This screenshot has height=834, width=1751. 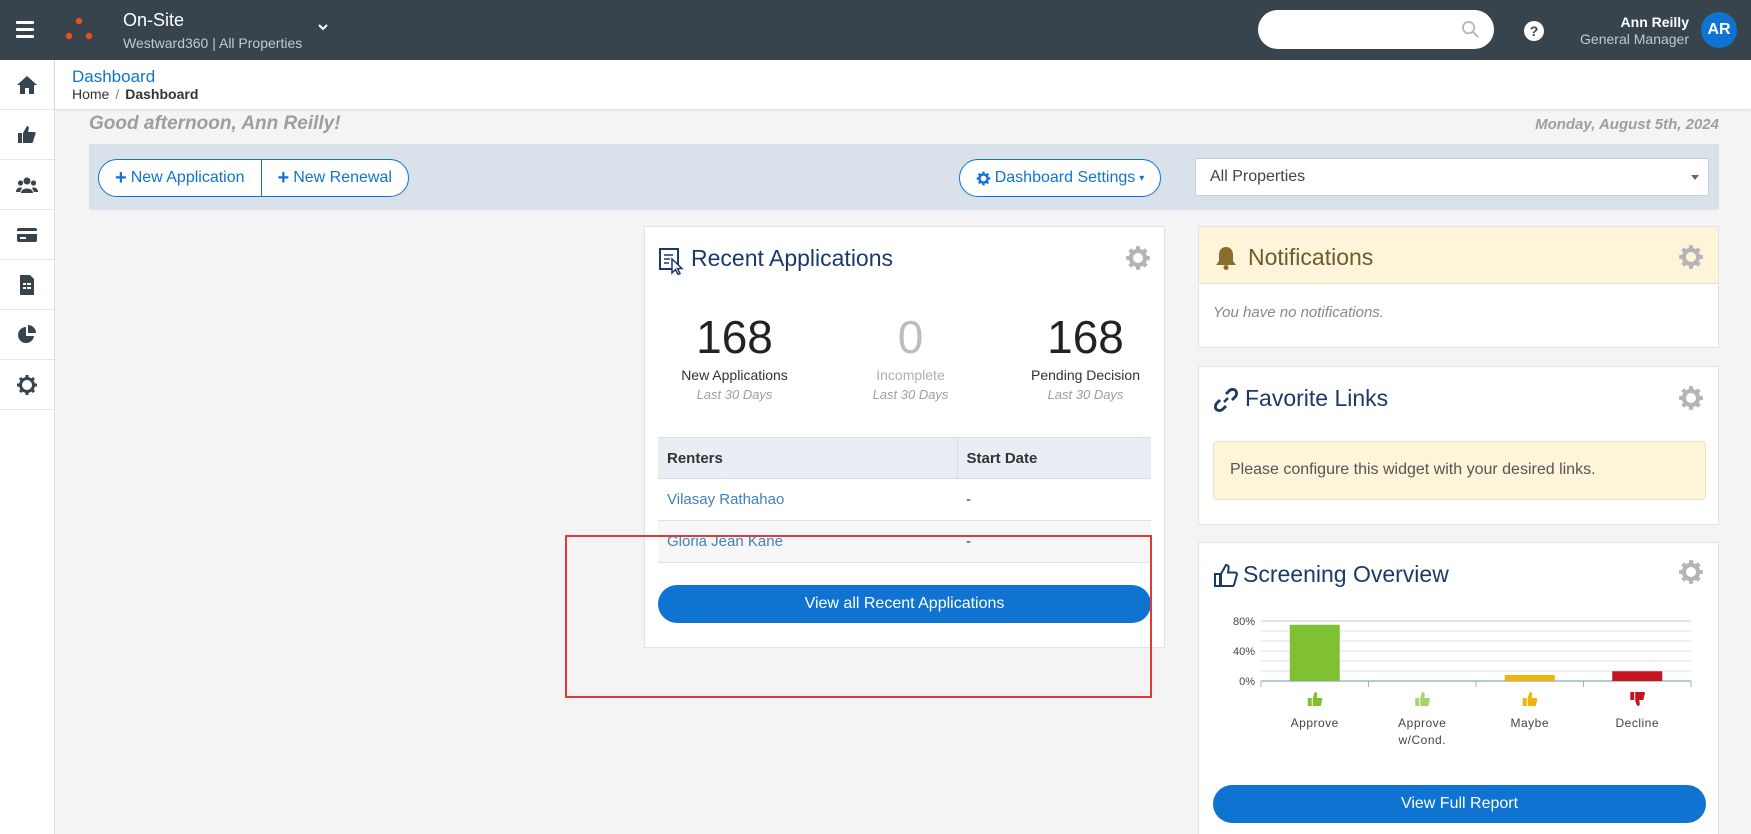 What do you see at coordinates (1298, 312) in the screenshot?
I see `notifications-message: You have no notifications.` at bounding box center [1298, 312].